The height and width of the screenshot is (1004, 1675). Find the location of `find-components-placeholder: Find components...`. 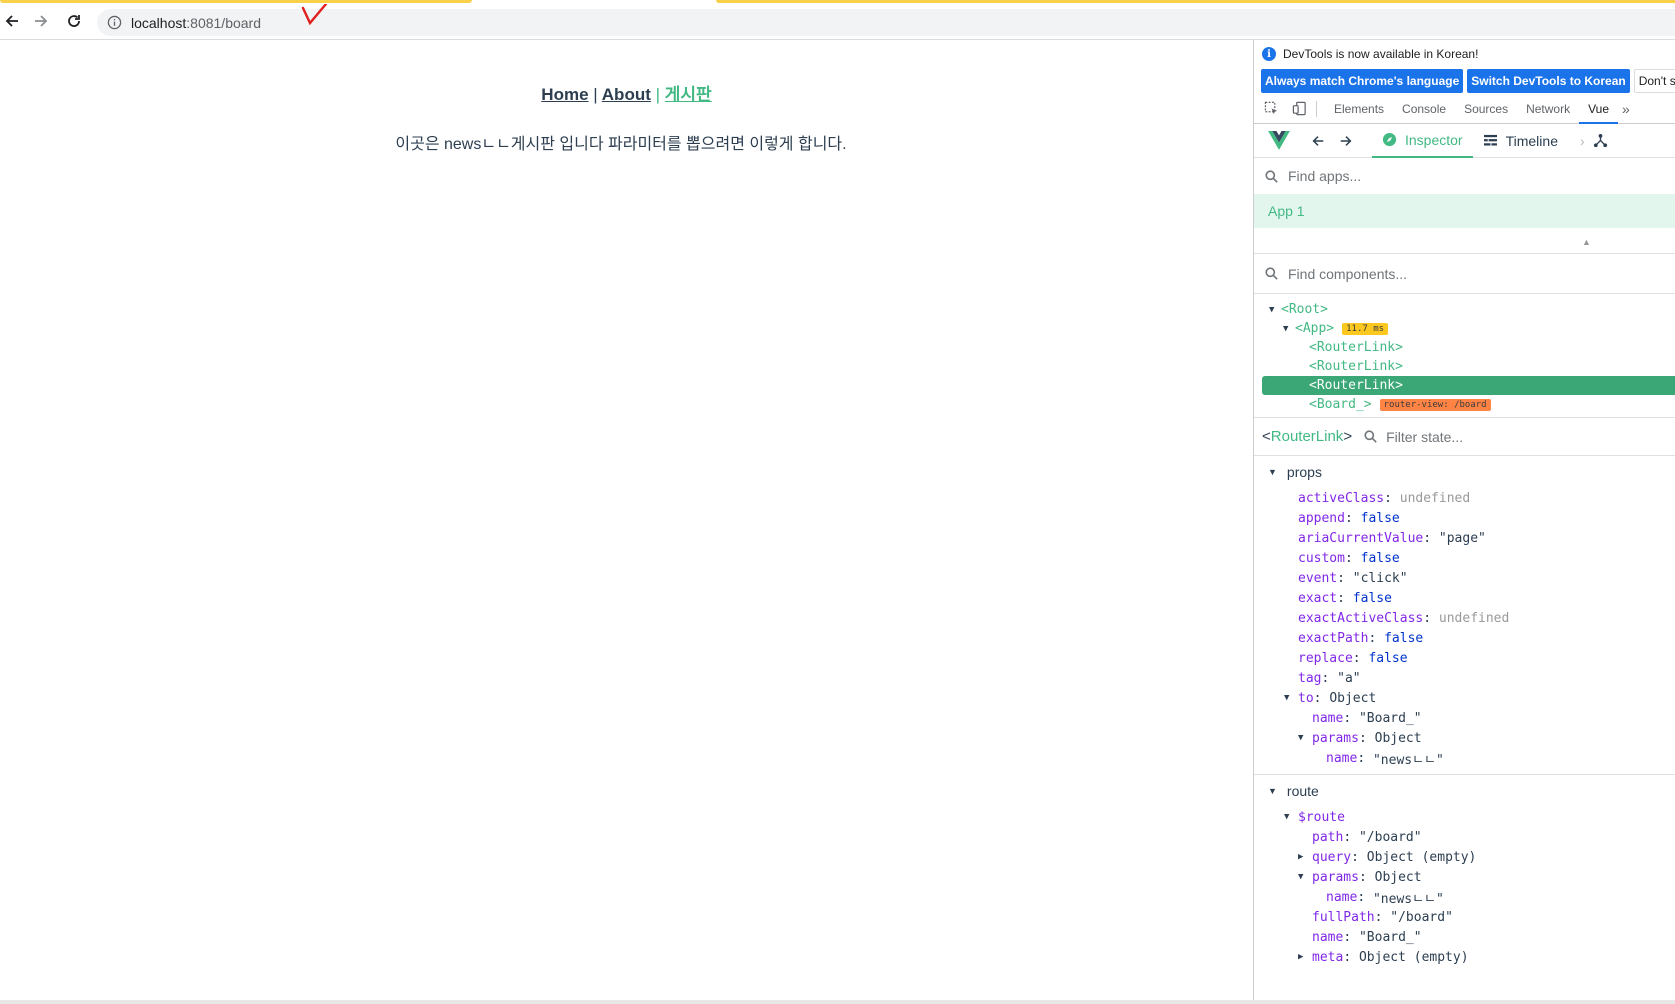

find-components-placeholder: Find components... is located at coordinates (1348, 273).